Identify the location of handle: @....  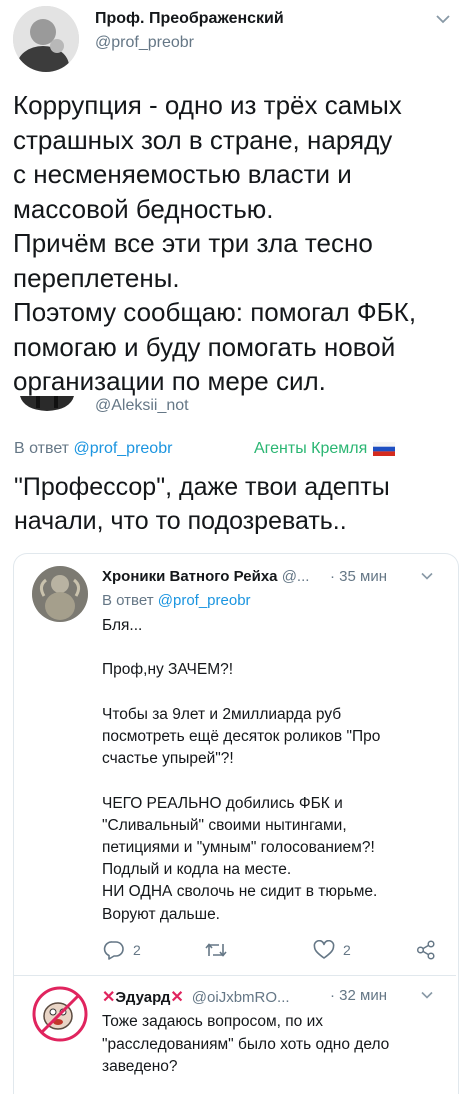
(296, 576).